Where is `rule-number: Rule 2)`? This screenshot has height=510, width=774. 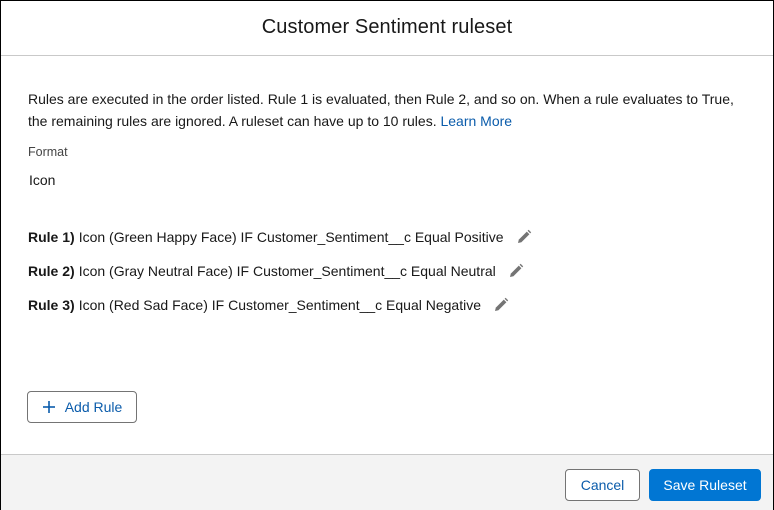
rule-number: Rule 2) is located at coordinates (51, 271).